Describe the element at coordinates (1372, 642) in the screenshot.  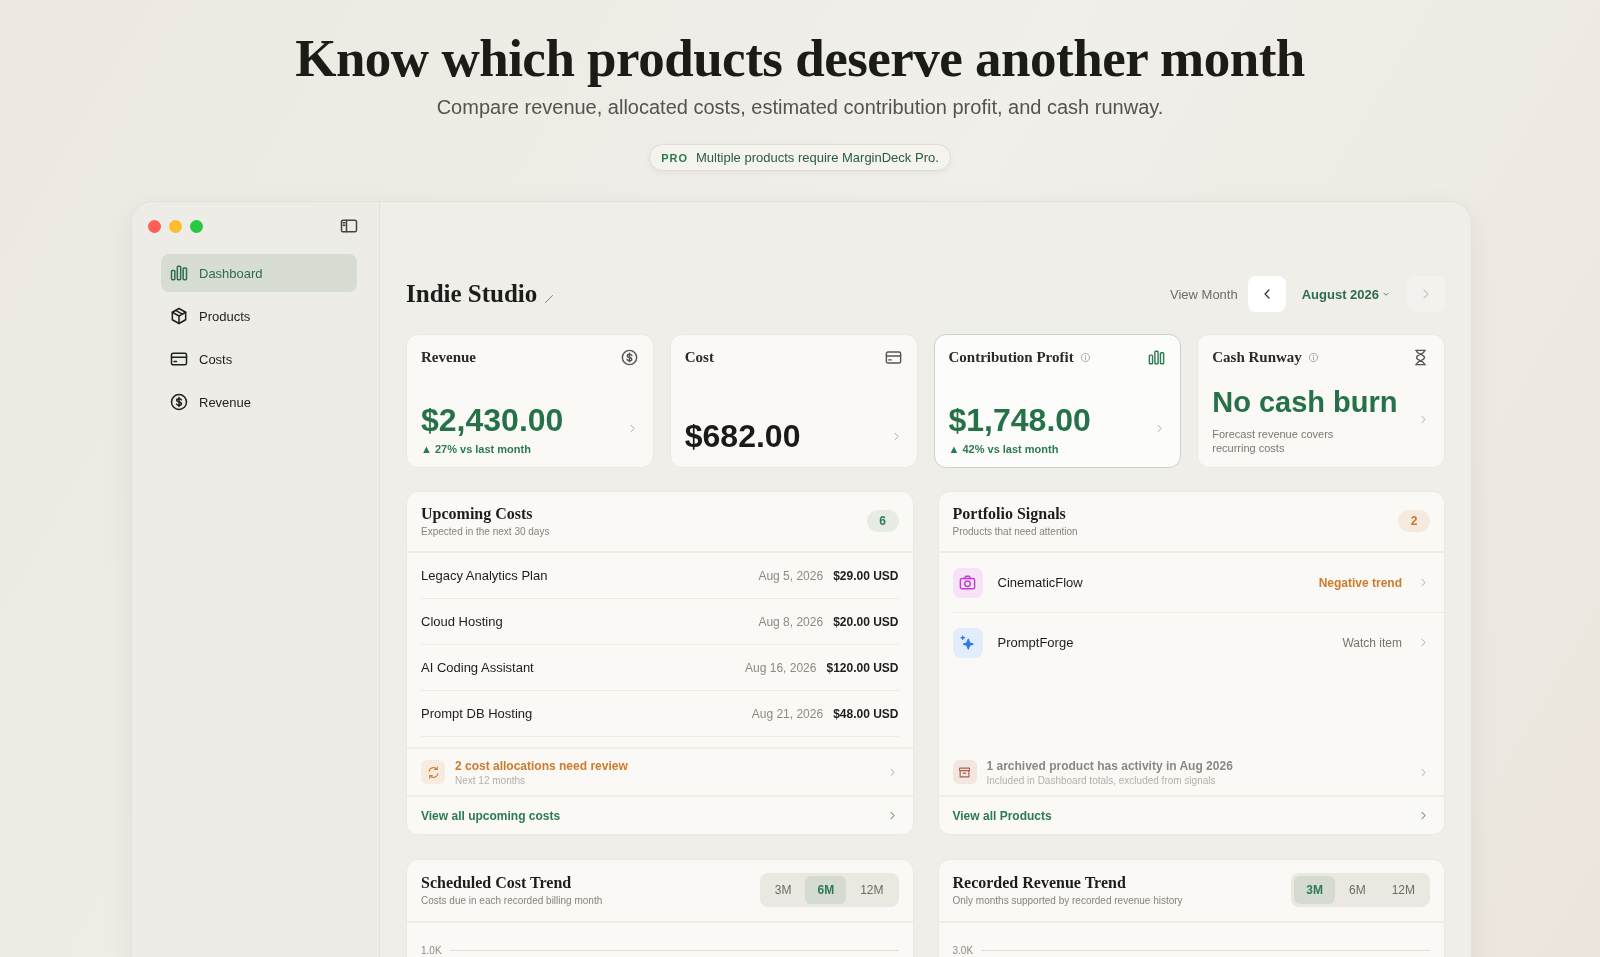
I see `signal-status: Watch item` at that location.